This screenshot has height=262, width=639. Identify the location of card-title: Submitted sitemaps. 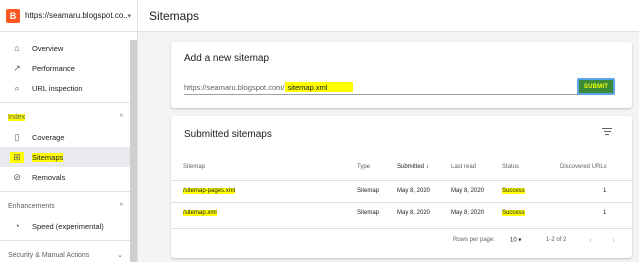
(228, 134).